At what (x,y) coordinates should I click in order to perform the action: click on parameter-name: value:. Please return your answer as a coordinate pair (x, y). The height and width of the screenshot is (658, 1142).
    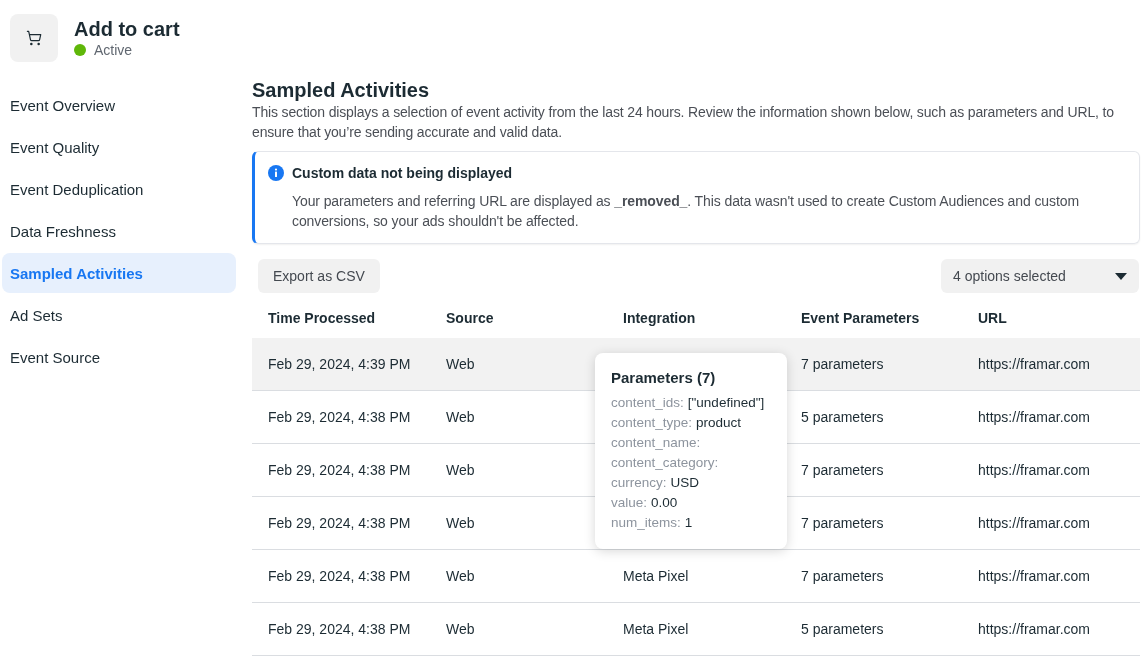
    Looking at the image, I should click on (629, 503).